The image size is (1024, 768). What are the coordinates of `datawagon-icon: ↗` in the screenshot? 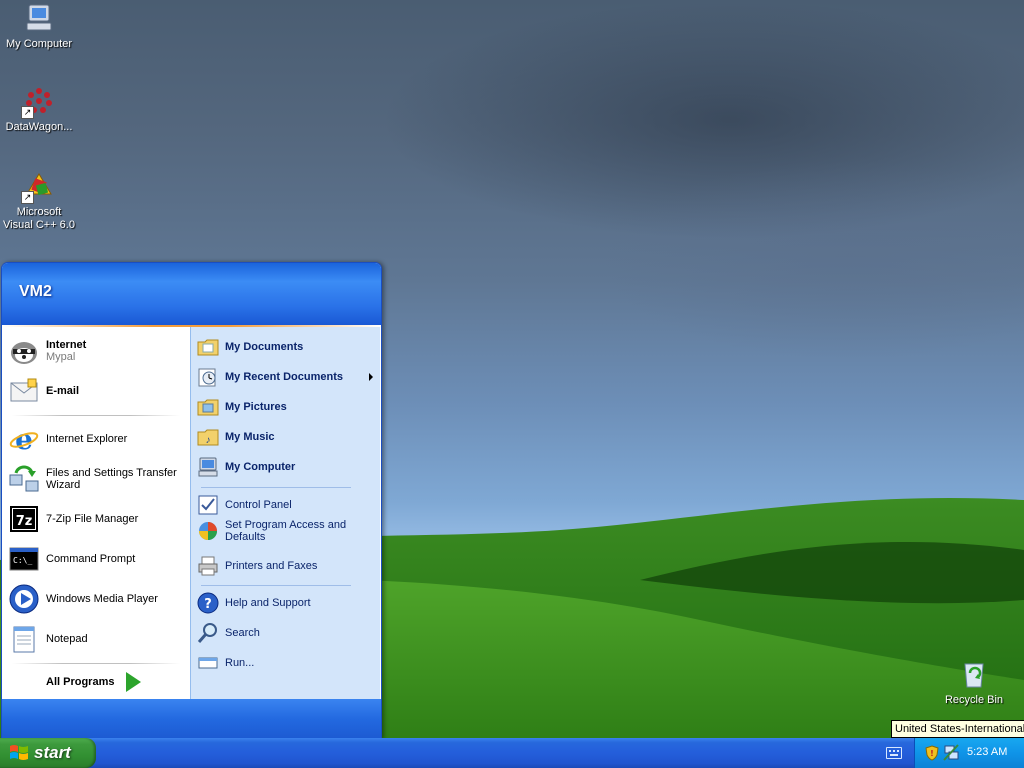 It's located at (38, 102).